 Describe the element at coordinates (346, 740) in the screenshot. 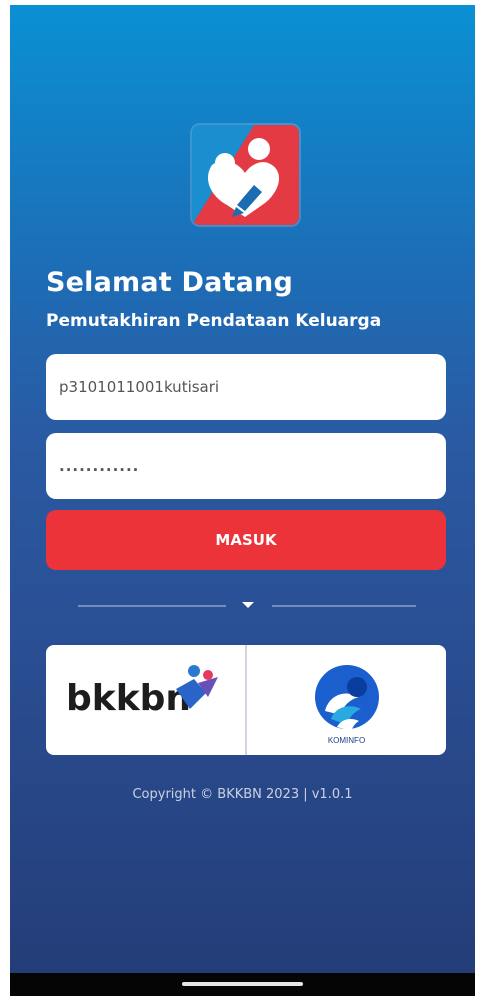

I see `kominfo-label: KOMINFO` at that location.